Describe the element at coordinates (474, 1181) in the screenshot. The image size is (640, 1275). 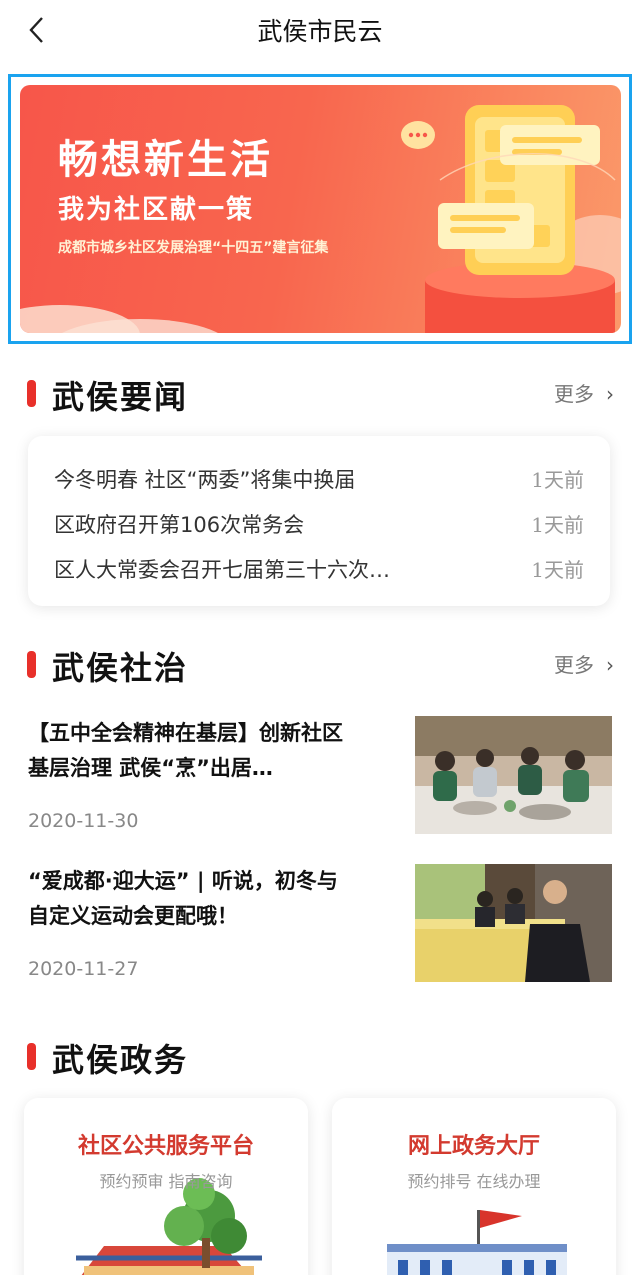
I see `gov-card-subtitle: 预约排号 在线办理` at that location.